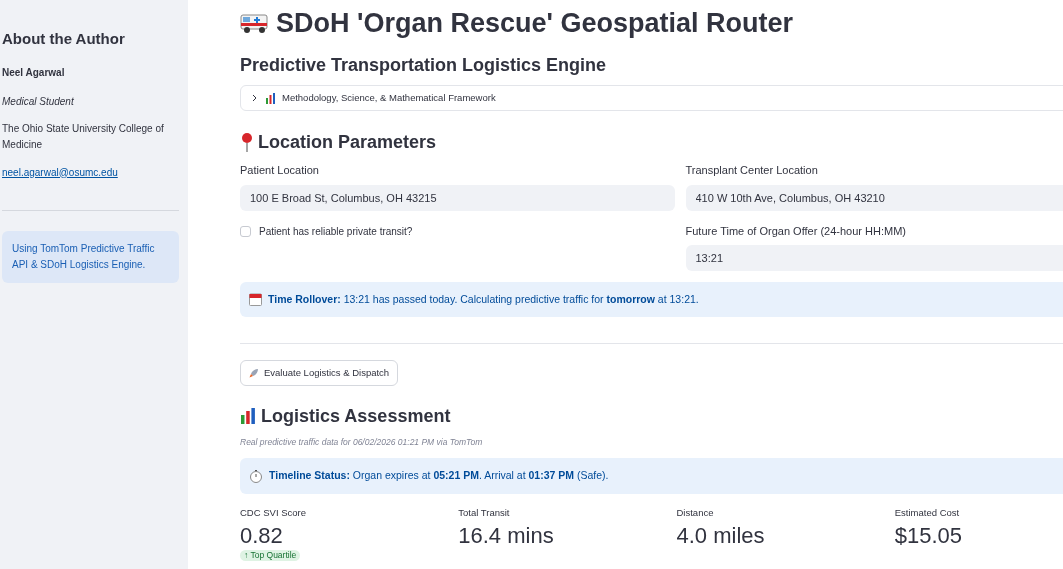 The width and height of the screenshot is (1063, 569). What do you see at coordinates (256, 475) in the screenshot?
I see `stopwatch-icon` at bounding box center [256, 475].